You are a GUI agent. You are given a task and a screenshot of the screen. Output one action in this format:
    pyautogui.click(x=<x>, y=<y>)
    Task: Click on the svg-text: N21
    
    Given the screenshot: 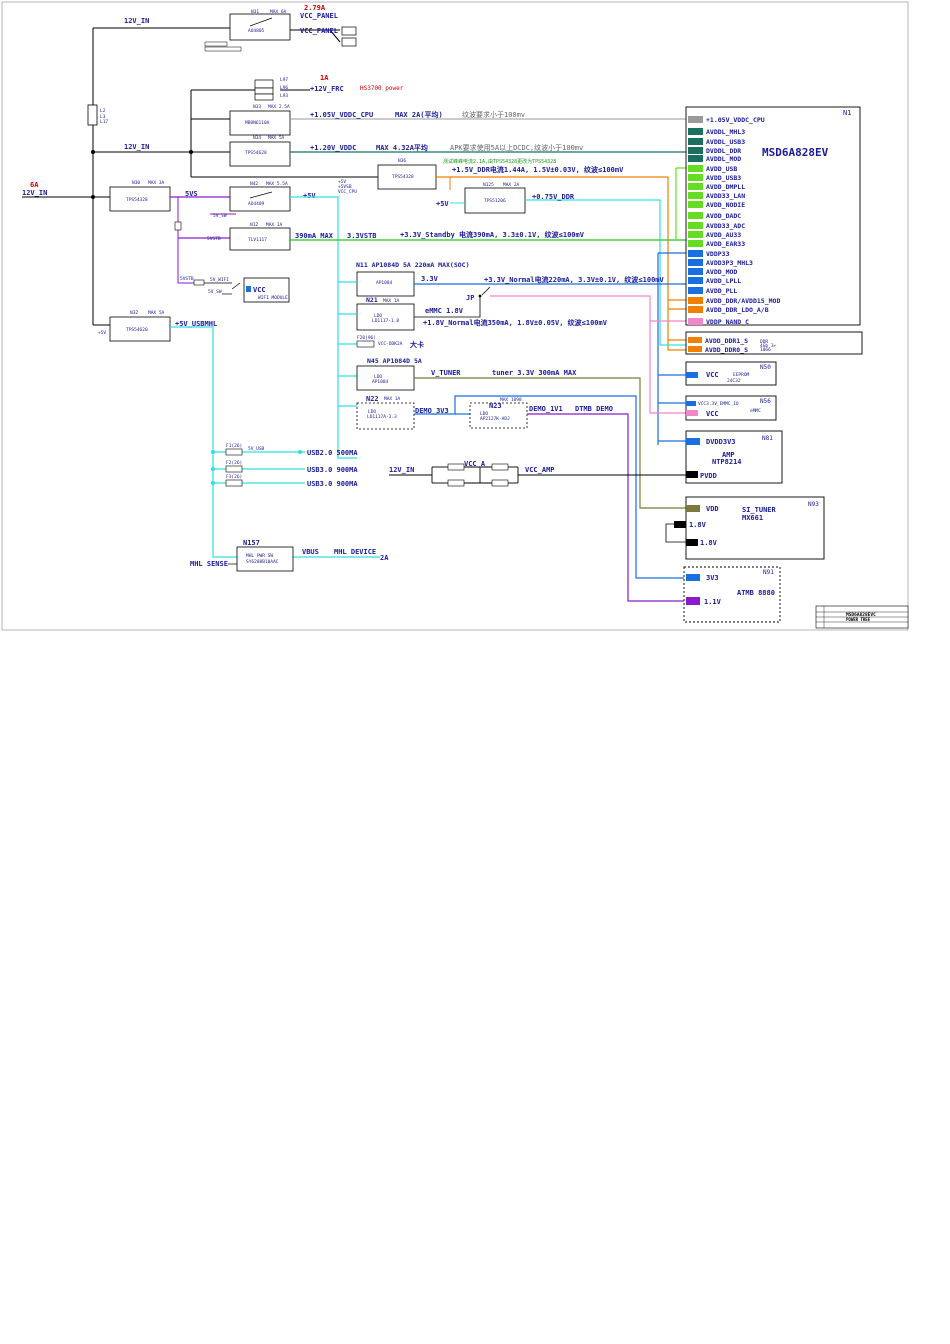 What is the action you would take?
    pyautogui.click(x=372, y=300)
    